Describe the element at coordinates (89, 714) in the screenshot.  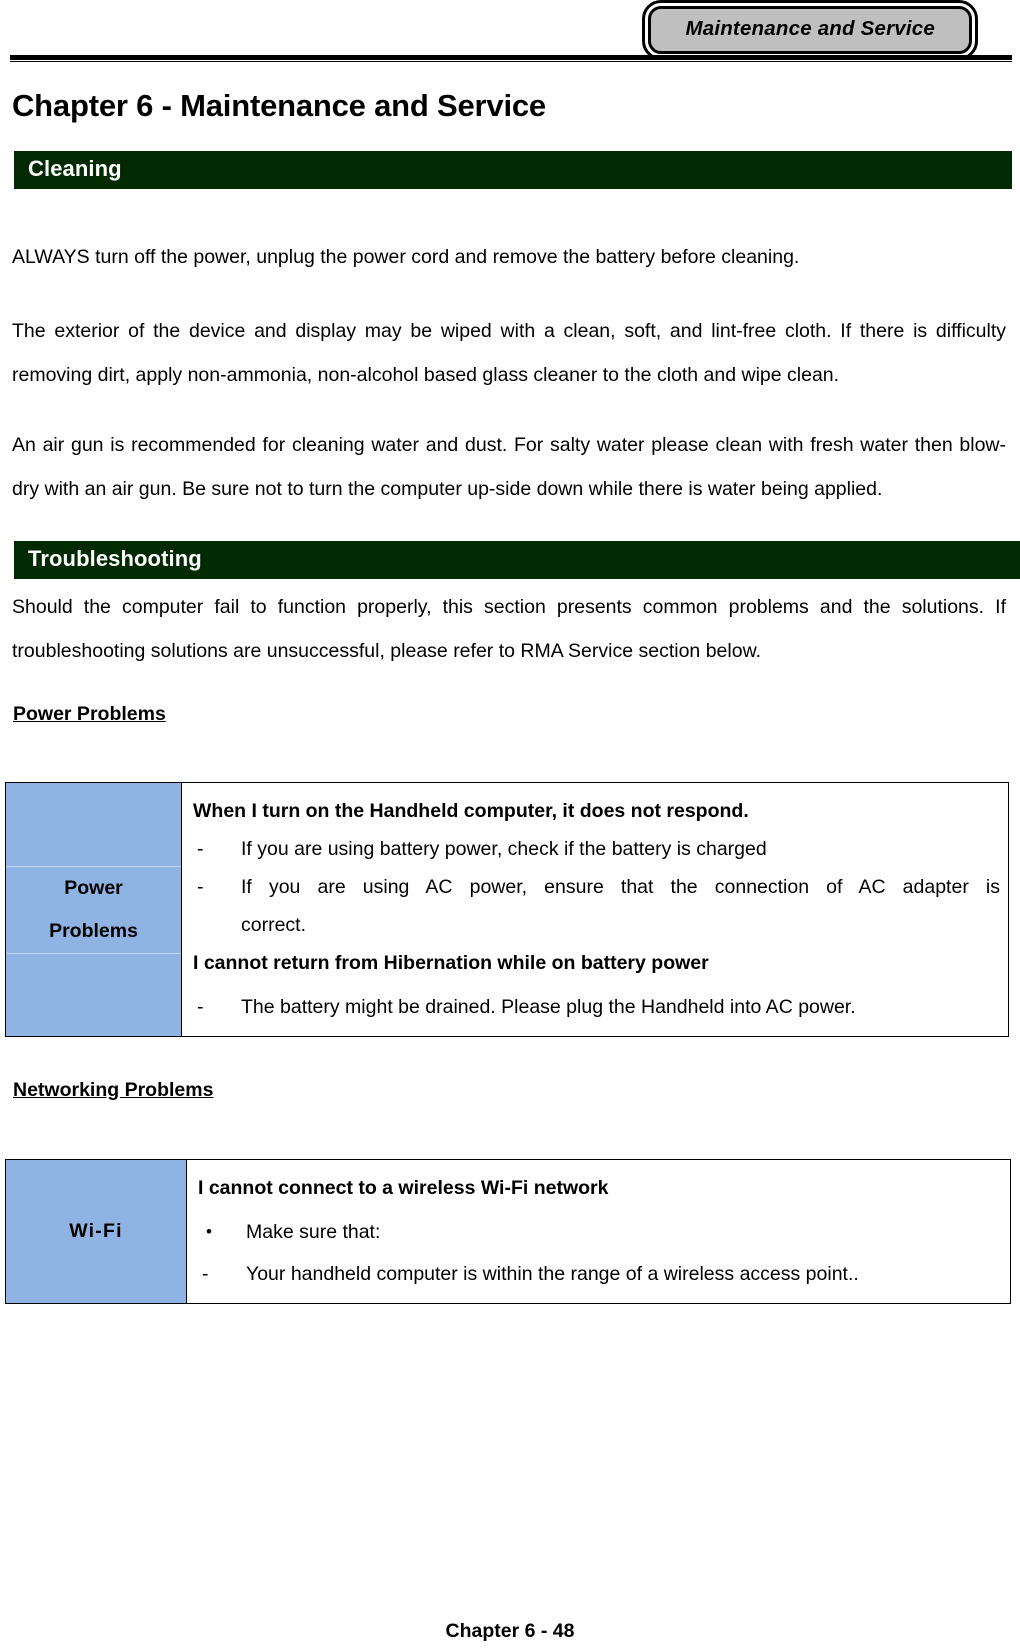
I see `subheading-power-problems: Power Problems` at that location.